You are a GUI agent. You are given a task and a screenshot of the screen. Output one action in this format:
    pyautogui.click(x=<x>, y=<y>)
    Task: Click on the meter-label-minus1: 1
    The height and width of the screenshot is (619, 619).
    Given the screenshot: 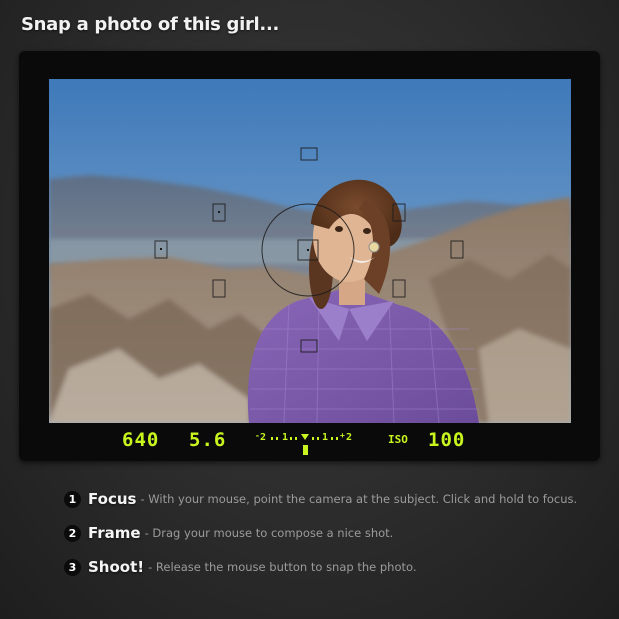 What is the action you would take?
    pyautogui.click(x=285, y=437)
    